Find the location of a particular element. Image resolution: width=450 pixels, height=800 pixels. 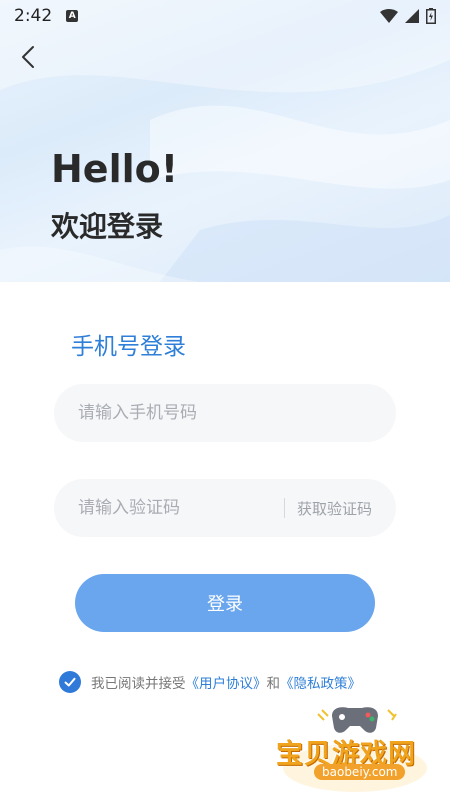

code-input is located at coordinates (177, 508).